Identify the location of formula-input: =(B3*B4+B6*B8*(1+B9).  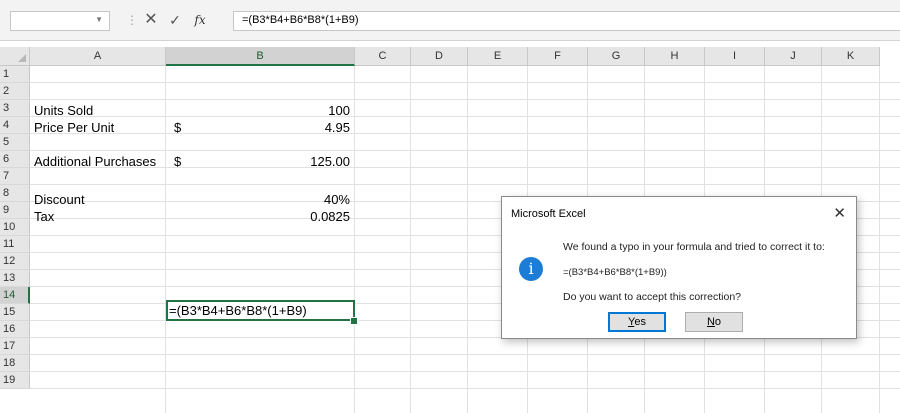
(566, 21).